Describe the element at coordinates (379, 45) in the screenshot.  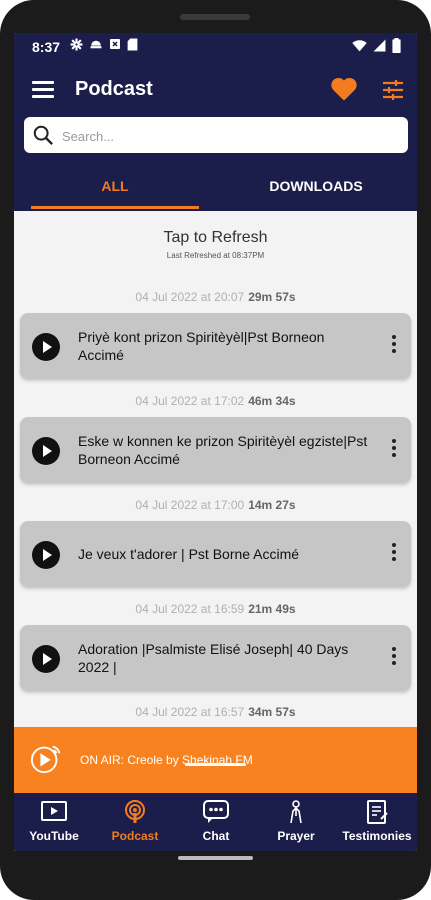
I see `signal-icon` at that location.